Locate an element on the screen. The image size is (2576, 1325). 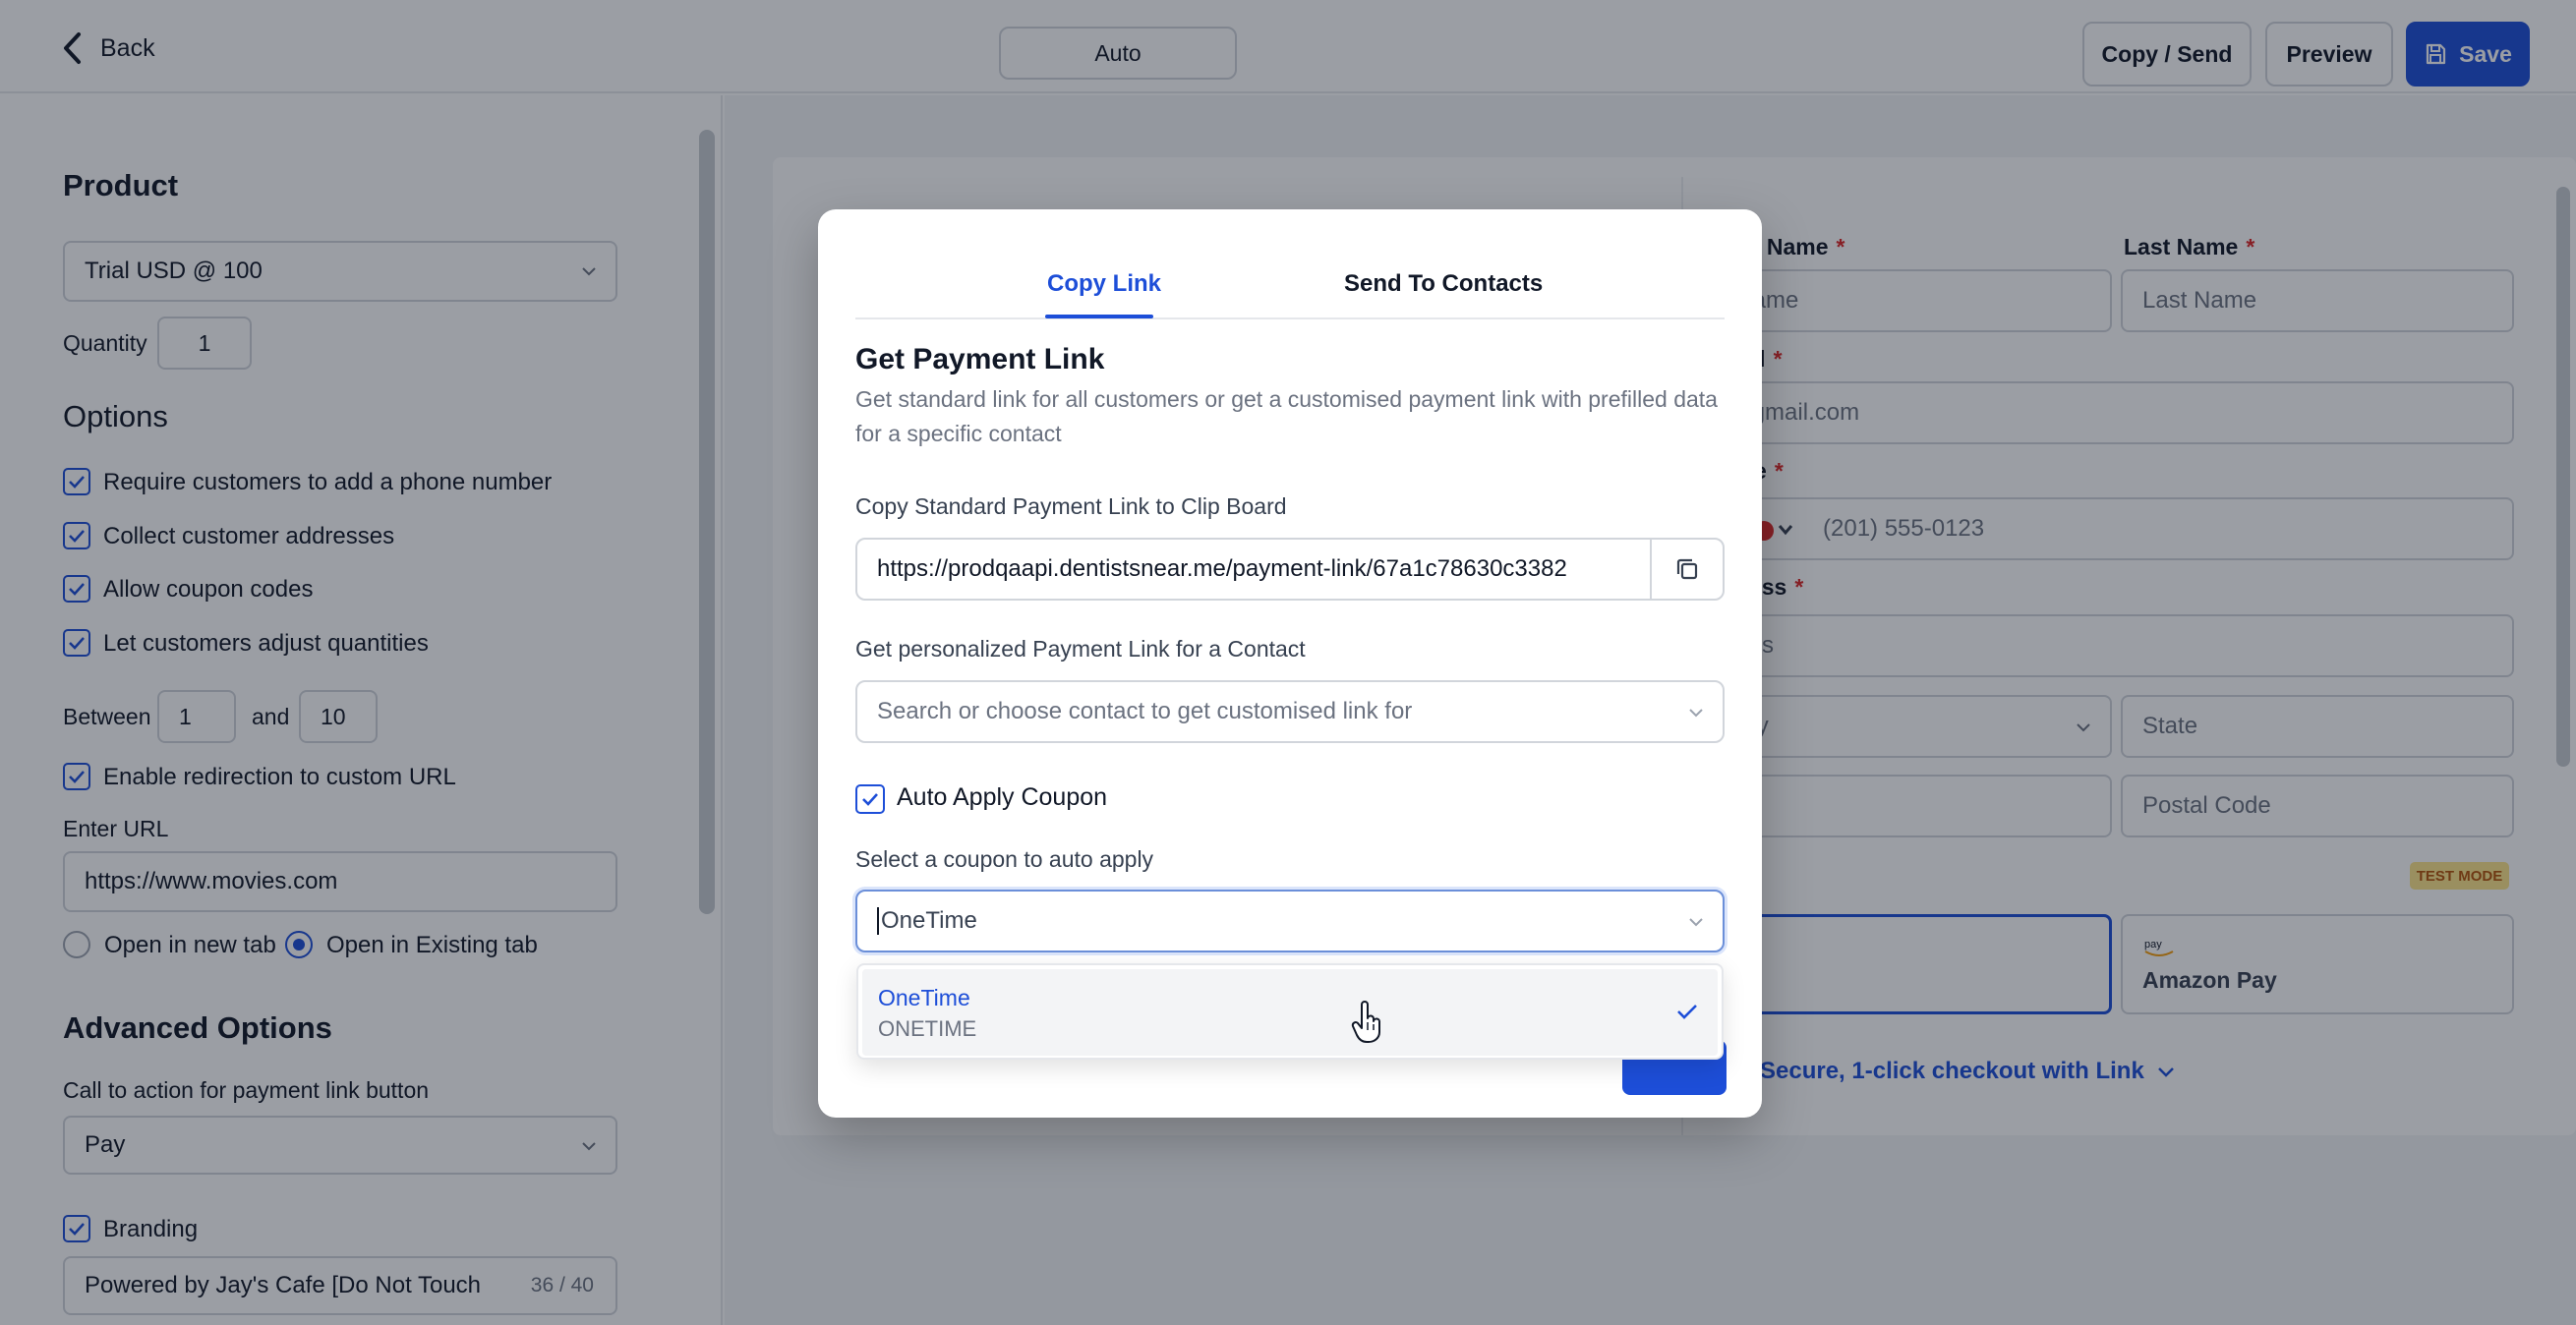
modal-title: Get Payment Link is located at coordinates (980, 359).